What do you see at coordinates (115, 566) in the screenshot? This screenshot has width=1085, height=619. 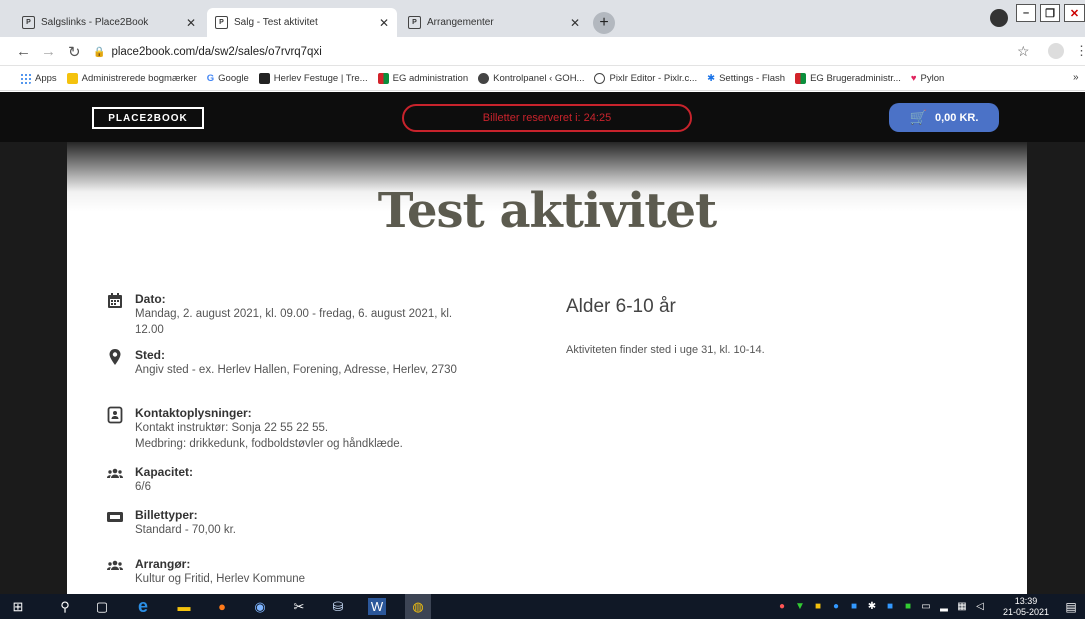 I see `group-icon` at bounding box center [115, 566].